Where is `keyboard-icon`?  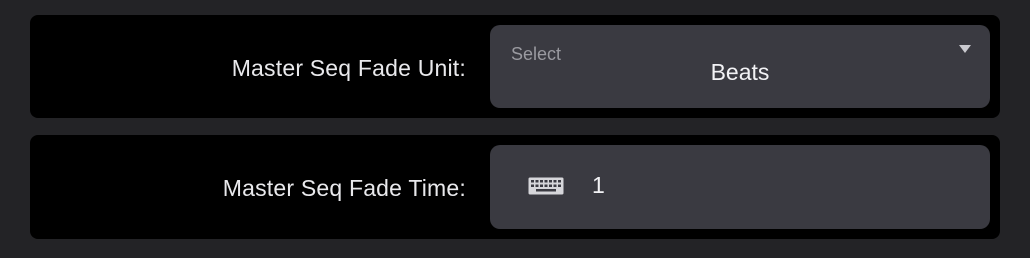 keyboard-icon is located at coordinates (546, 186).